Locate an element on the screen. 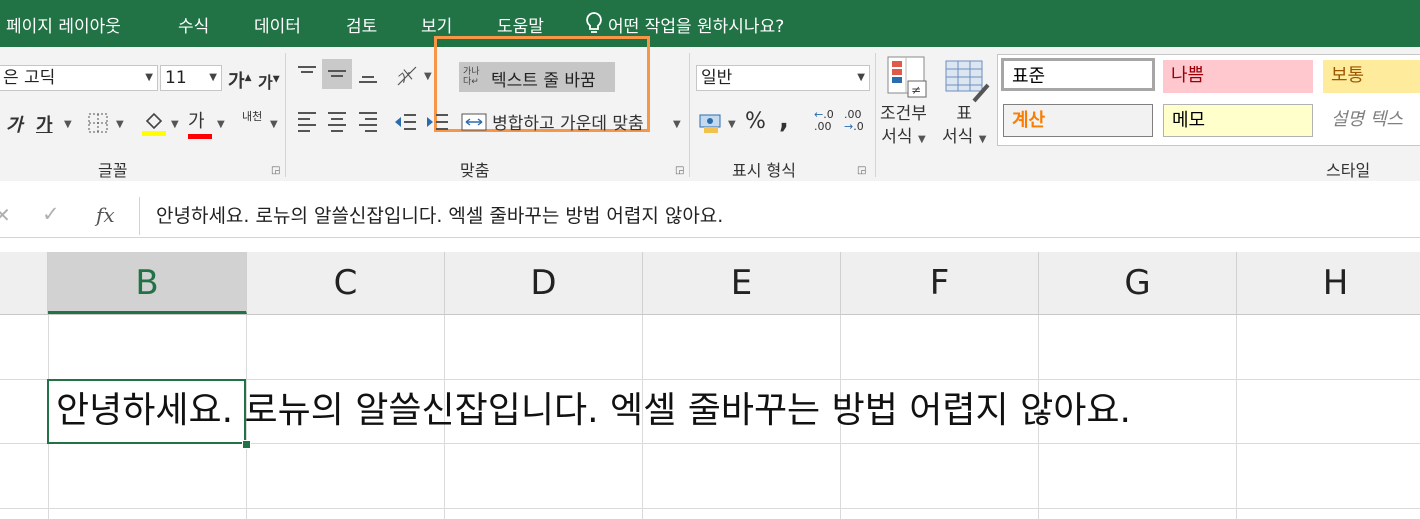  phonetic-button: 내천 is located at coordinates (253, 117).